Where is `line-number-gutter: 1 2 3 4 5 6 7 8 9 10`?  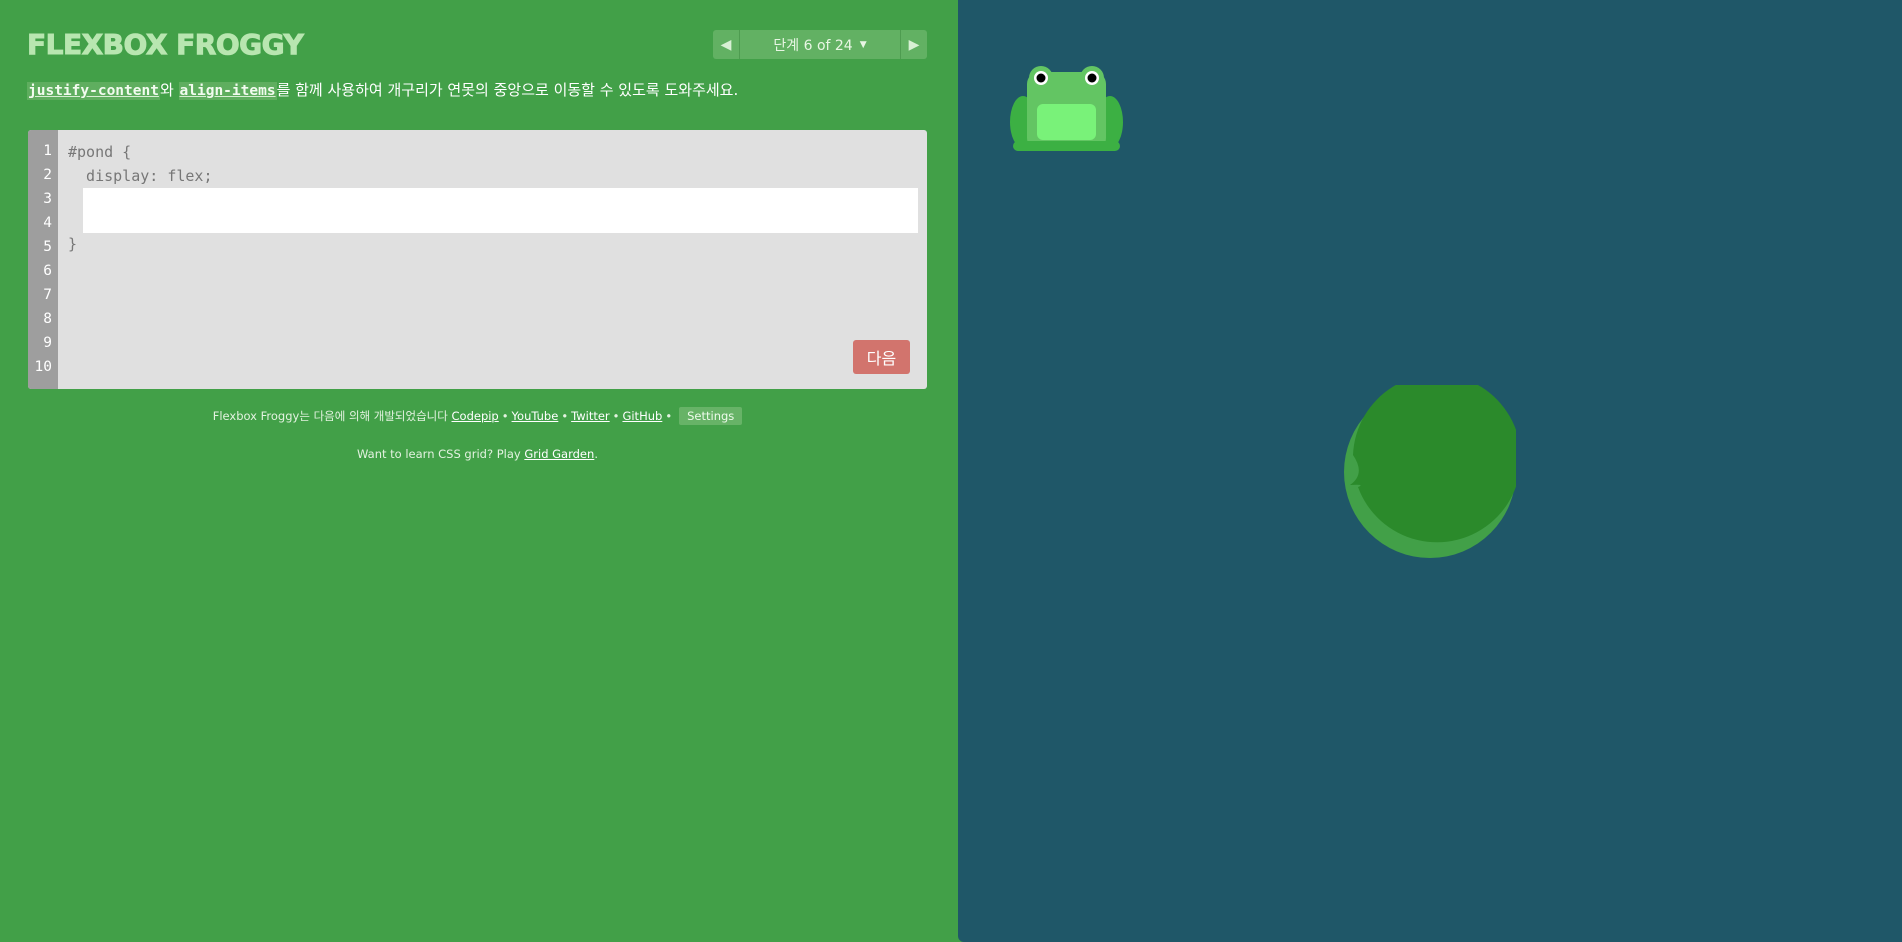 line-number-gutter: 1 2 3 4 5 6 7 8 9 10 is located at coordinates (43, 259).